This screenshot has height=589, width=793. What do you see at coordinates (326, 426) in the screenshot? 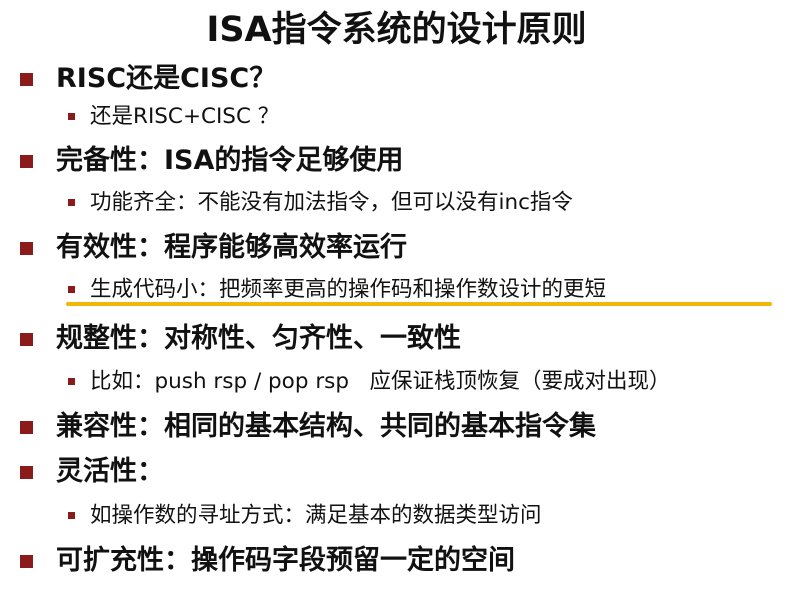
I see `bullet-text: 兼容性：相同的基本结构、共同的基本指令集` at bounding box center [326, 426].